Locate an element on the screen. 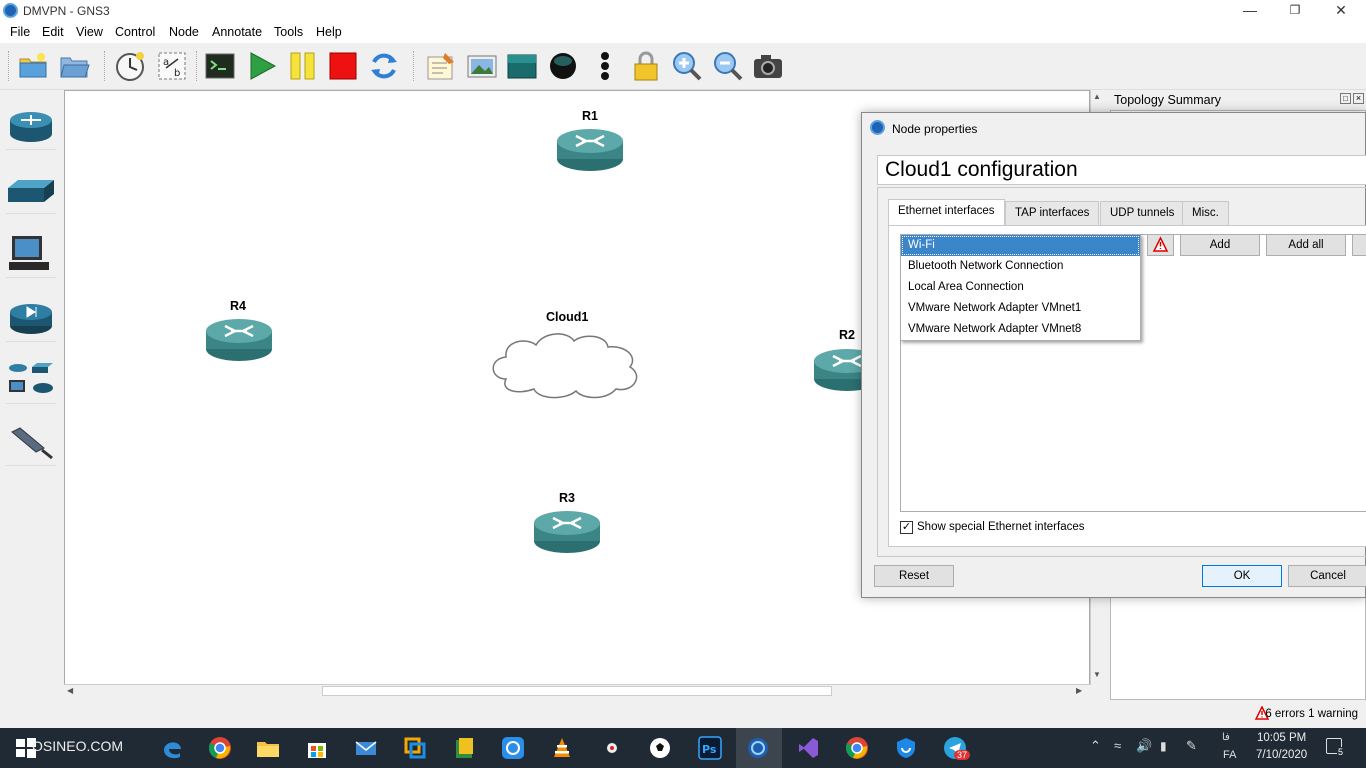  clock-time: 10:05 PM is located at coordinates (1281, 738).